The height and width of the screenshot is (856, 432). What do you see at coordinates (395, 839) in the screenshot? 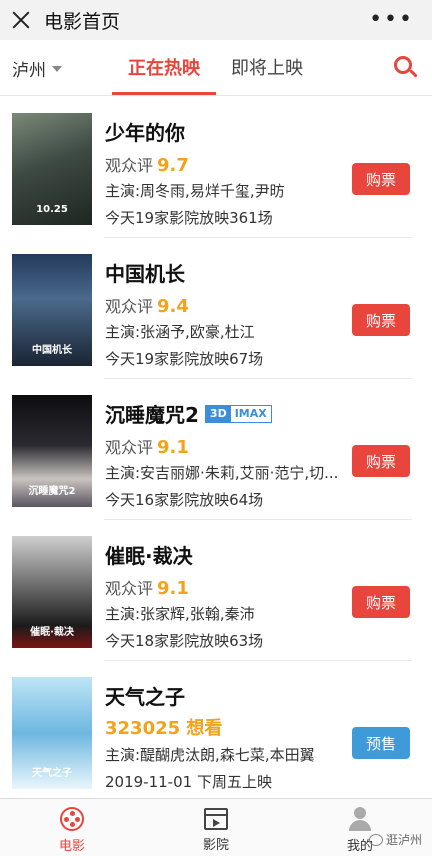
I see `watermark: 逛泸州` at bounding box center [395, 839].